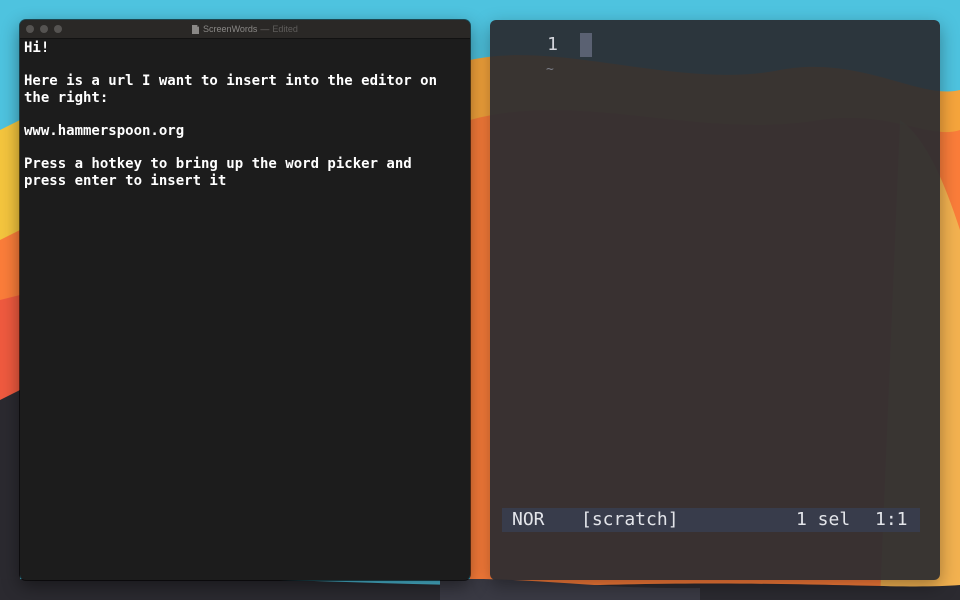 Image resolution: width=960 pixels, height=600 pixels. Describe the element at coordinates (285, 29) in the screenshot. I see `document-status: Edited` at that location.